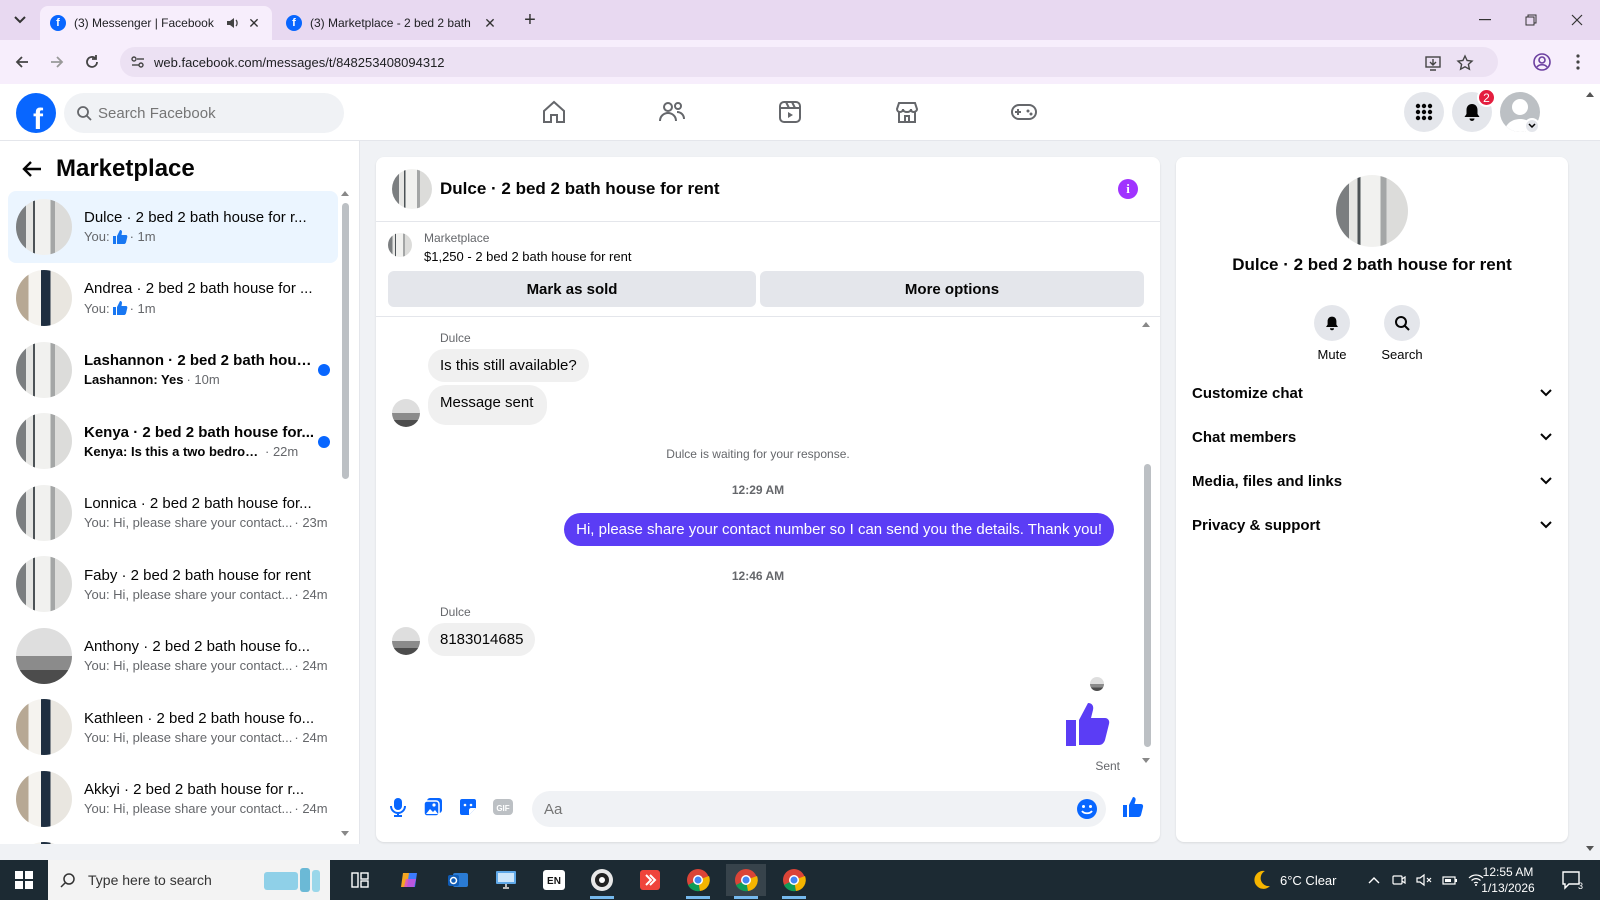  Describe the element at coordinates (650, 880) in the screenshot. I see `anydesk-icon` at that location.